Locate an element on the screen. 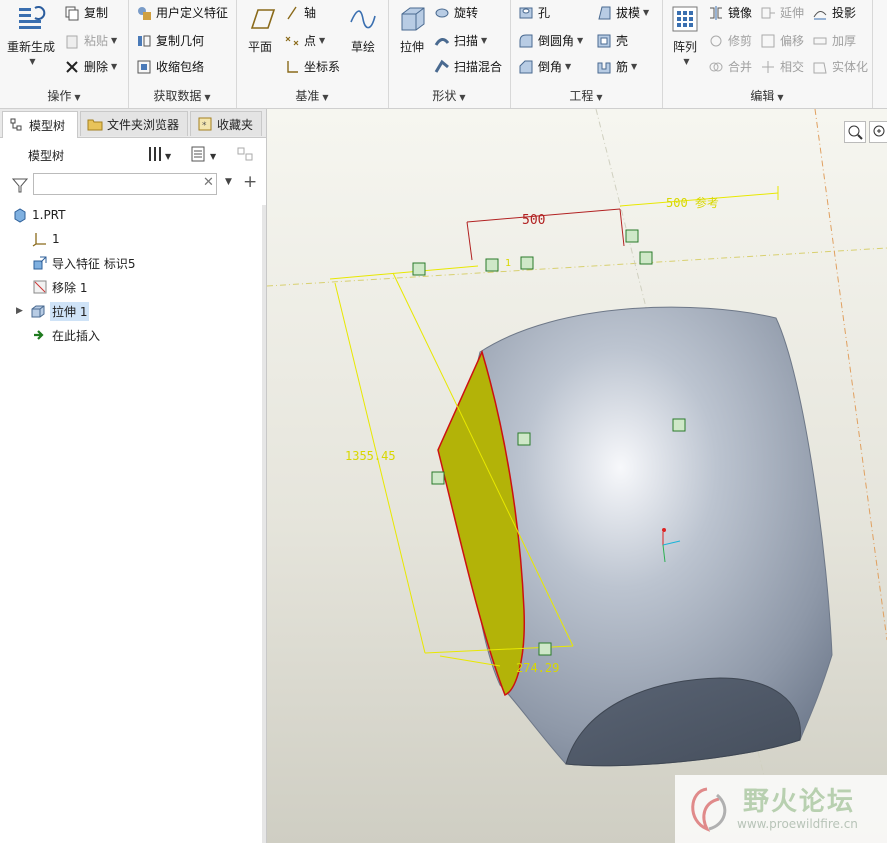 This screenshot has width=887, height=843. datum-plane-button: 平面 is located at coordinates (260, 29).